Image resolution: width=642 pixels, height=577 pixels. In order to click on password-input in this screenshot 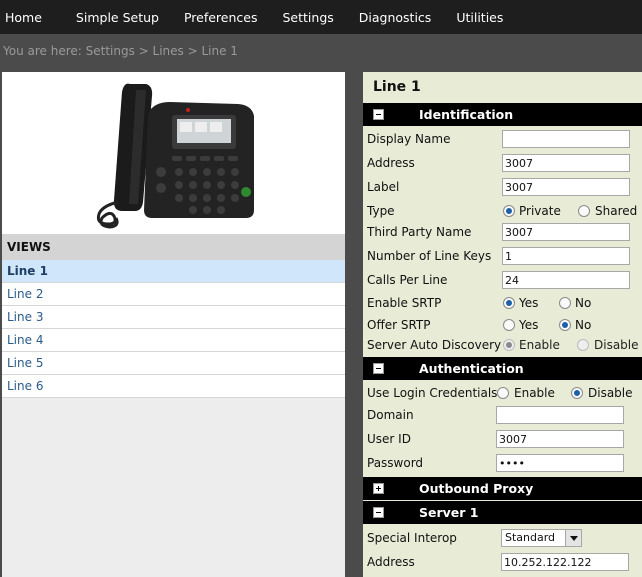, I will do `click(560, 463)`.